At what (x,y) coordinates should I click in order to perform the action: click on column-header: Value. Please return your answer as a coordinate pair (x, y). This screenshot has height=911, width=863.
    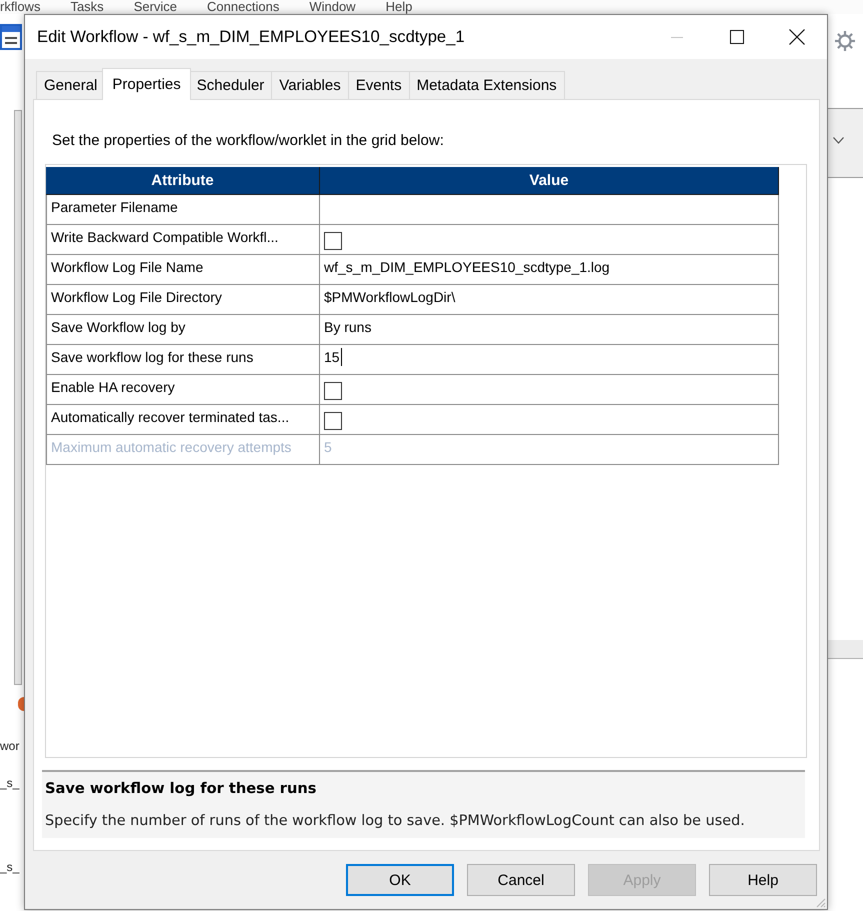
    Looking at the image, I should click on (549, 181).